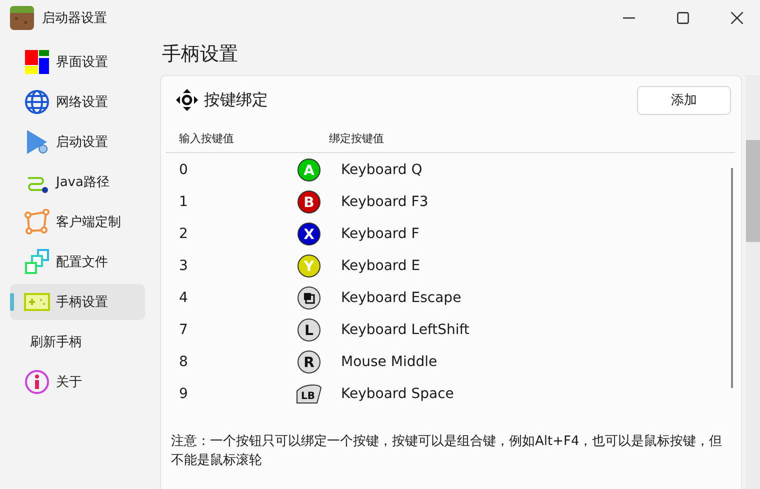 Image resolution: width=760 pixels, height=489 pixels. I want to click on bumper-icon: LB, so click(309, 394).